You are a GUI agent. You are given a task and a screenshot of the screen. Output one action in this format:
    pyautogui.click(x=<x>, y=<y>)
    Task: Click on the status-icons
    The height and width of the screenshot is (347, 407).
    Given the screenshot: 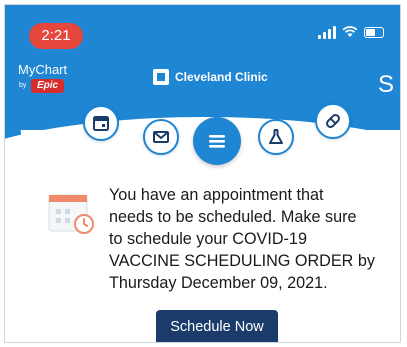 What is the action you would take?
    pyautogui.click(x=351, y=32)
    